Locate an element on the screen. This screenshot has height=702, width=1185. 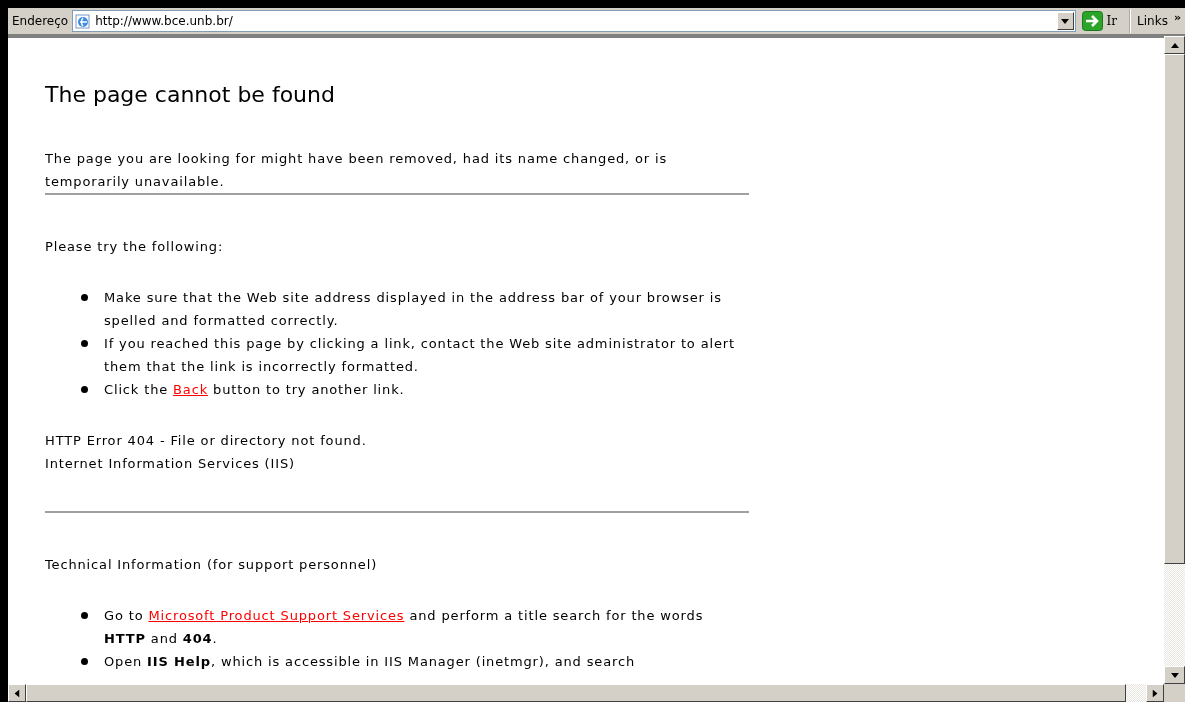
vertical-scrollbar is located at coordinates (1174, 360).